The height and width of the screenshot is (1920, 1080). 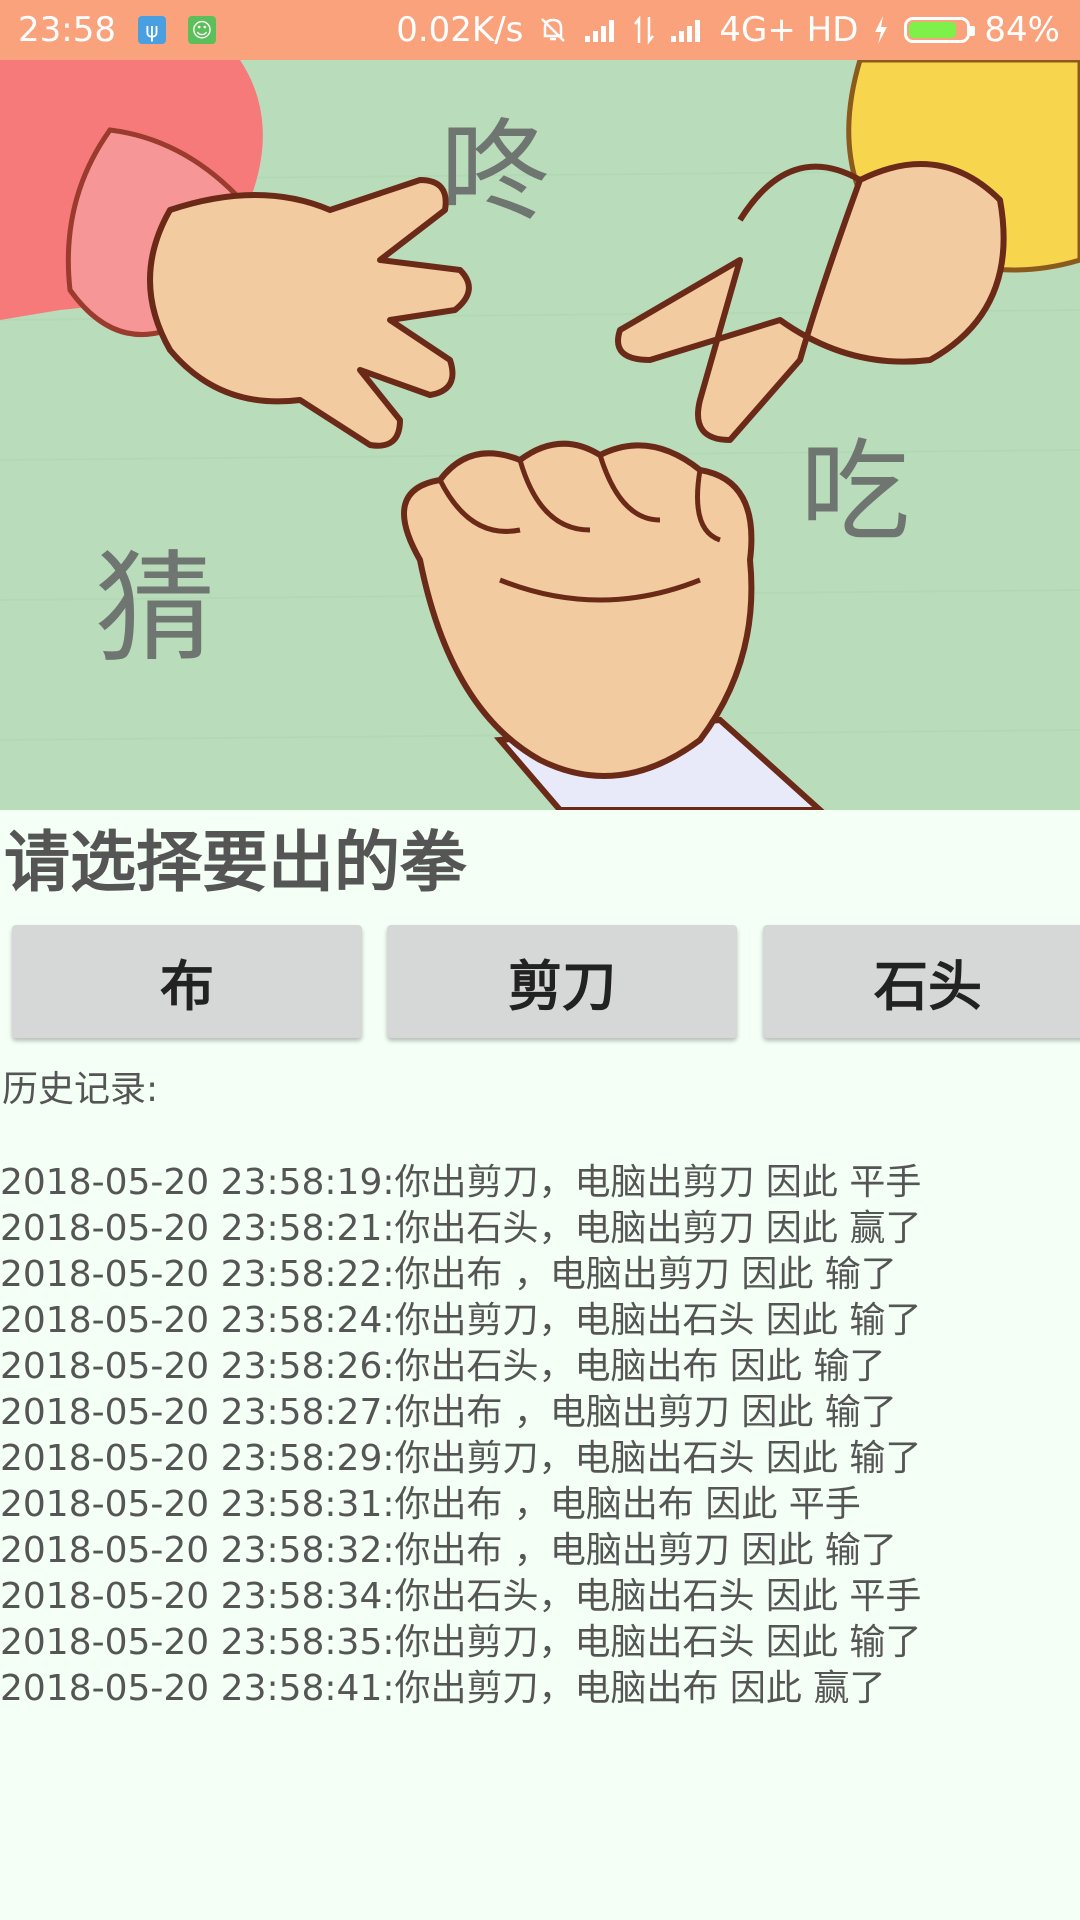 I want to click on status-bar: 23:58 ψ ☺ 0.02K/s 4G+ HD 84%, so click(x=540, y=30).